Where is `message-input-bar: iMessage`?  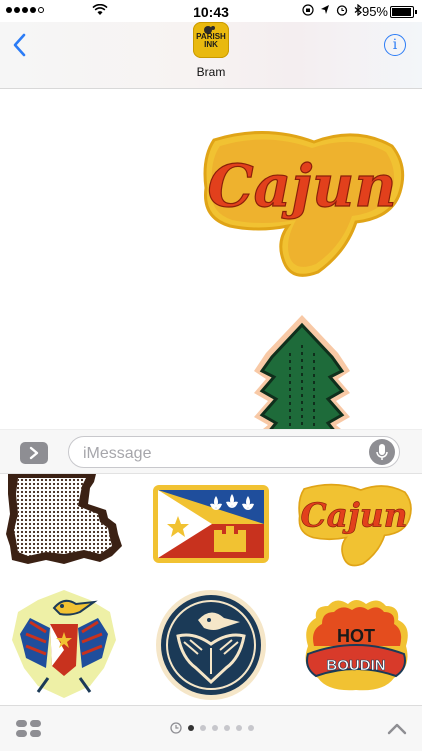 message-input-bar: iMessage is located at coordinates (211, 451).